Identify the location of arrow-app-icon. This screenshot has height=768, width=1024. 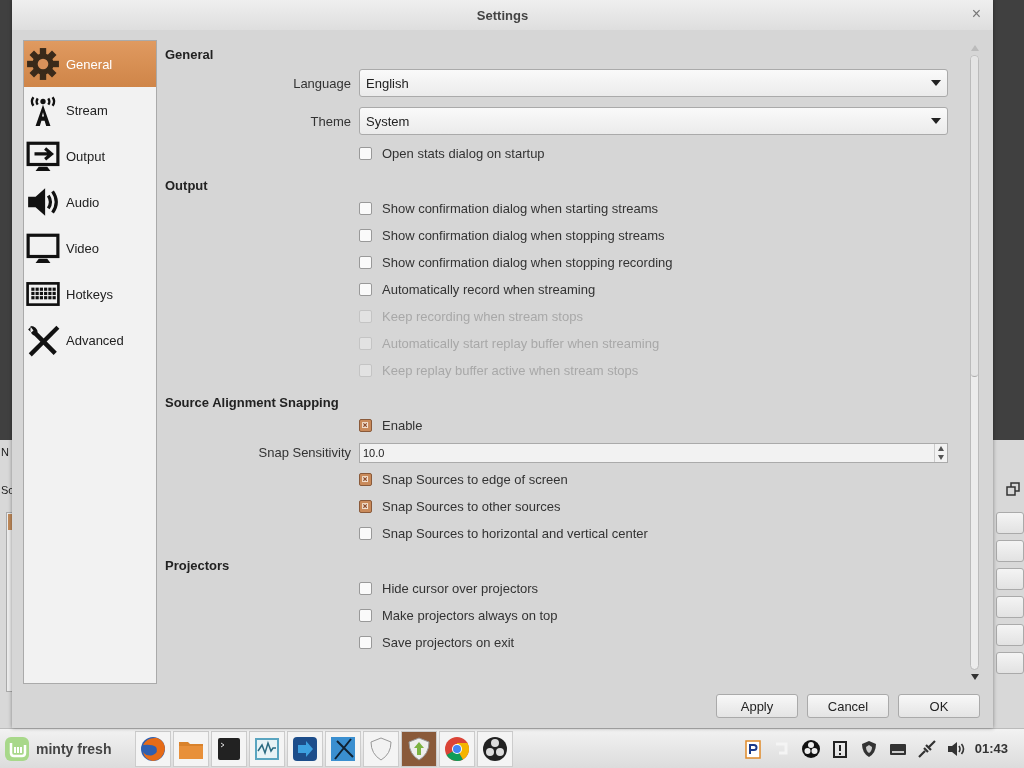
(305, 748).